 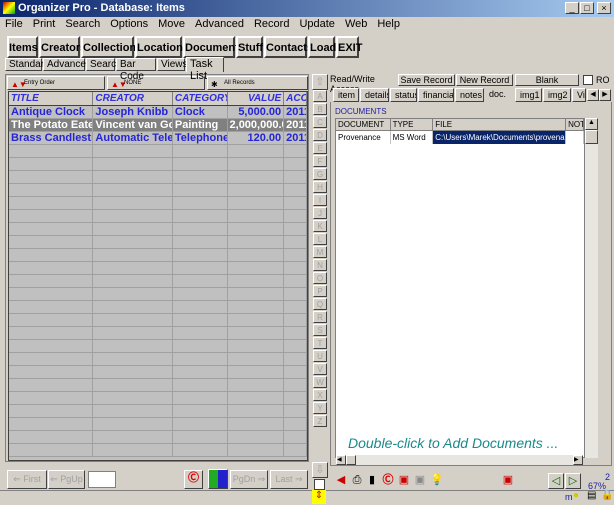 I want to click on alpha-checkbox, so click(x=319, y=484).